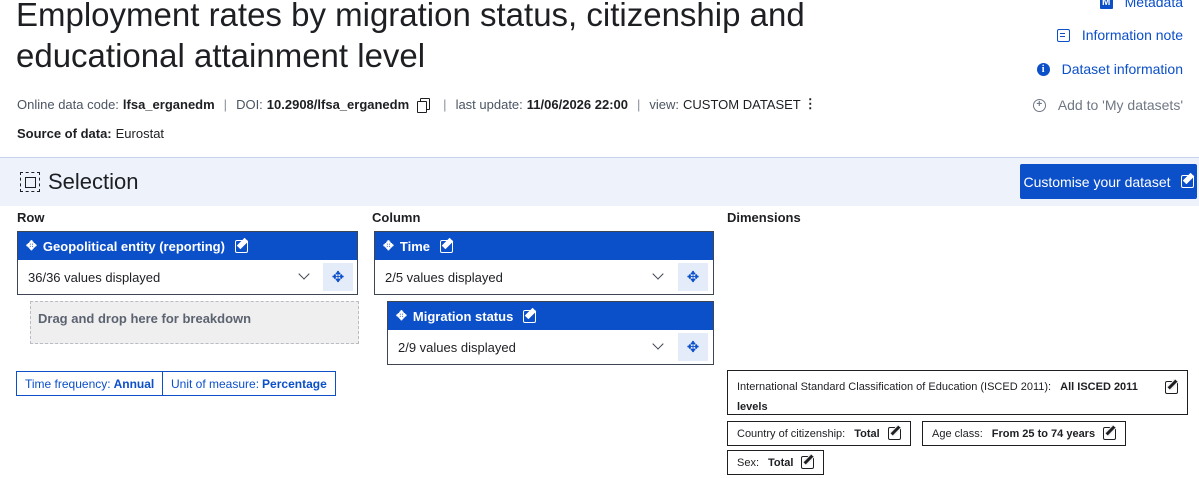 This screenshot has width=1199, height=478. I want to click on chip-label: Sex:, so click(748, 462).